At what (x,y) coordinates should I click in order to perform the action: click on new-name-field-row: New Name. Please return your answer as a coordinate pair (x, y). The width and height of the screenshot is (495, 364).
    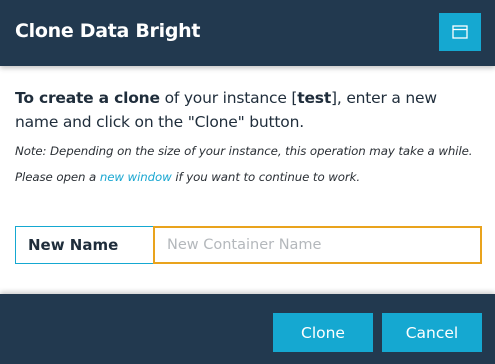
    Looking at the image, I should click on (248, 245).